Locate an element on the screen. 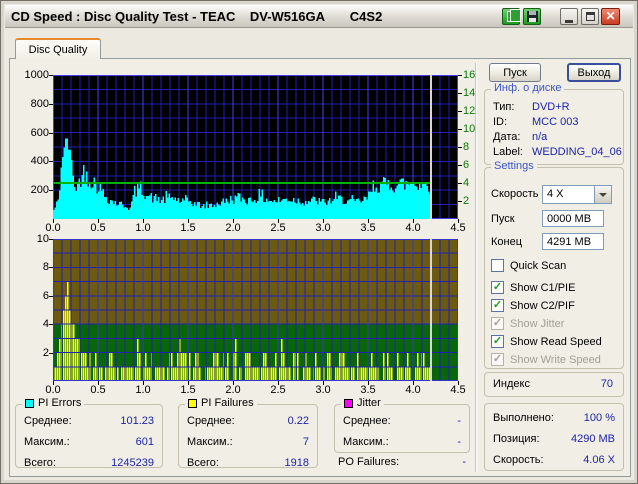 This screenshot has height=484, width=638. end-position-input is located at coordinates (573, 241).